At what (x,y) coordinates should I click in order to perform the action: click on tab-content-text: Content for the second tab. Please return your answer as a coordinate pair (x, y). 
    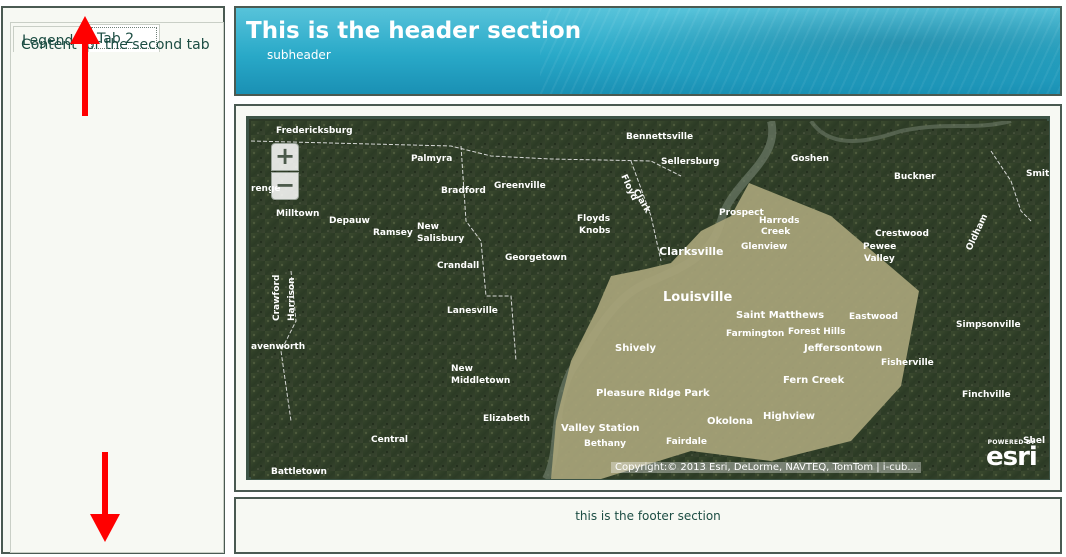
    Looking at the image, I should click on (115, 45).